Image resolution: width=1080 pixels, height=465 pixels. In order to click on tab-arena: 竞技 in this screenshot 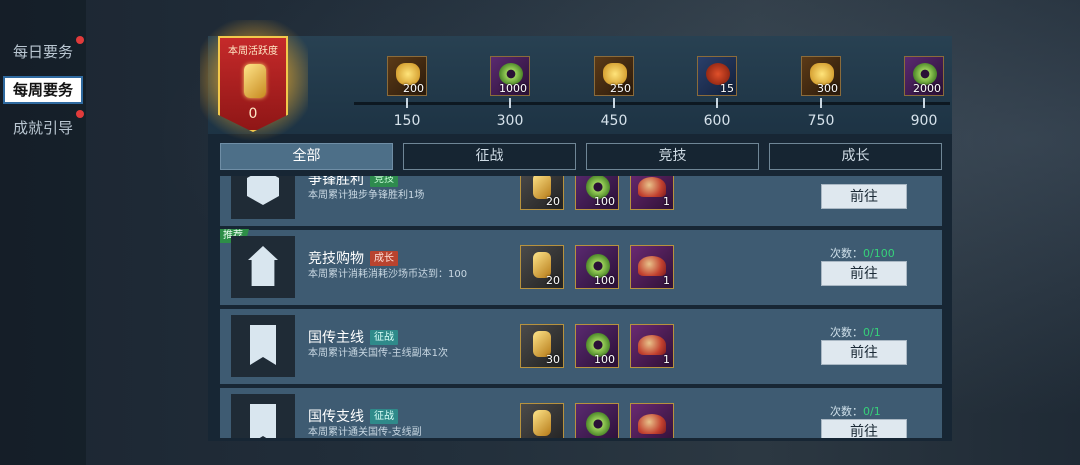, I will do `click(672, 156)`.